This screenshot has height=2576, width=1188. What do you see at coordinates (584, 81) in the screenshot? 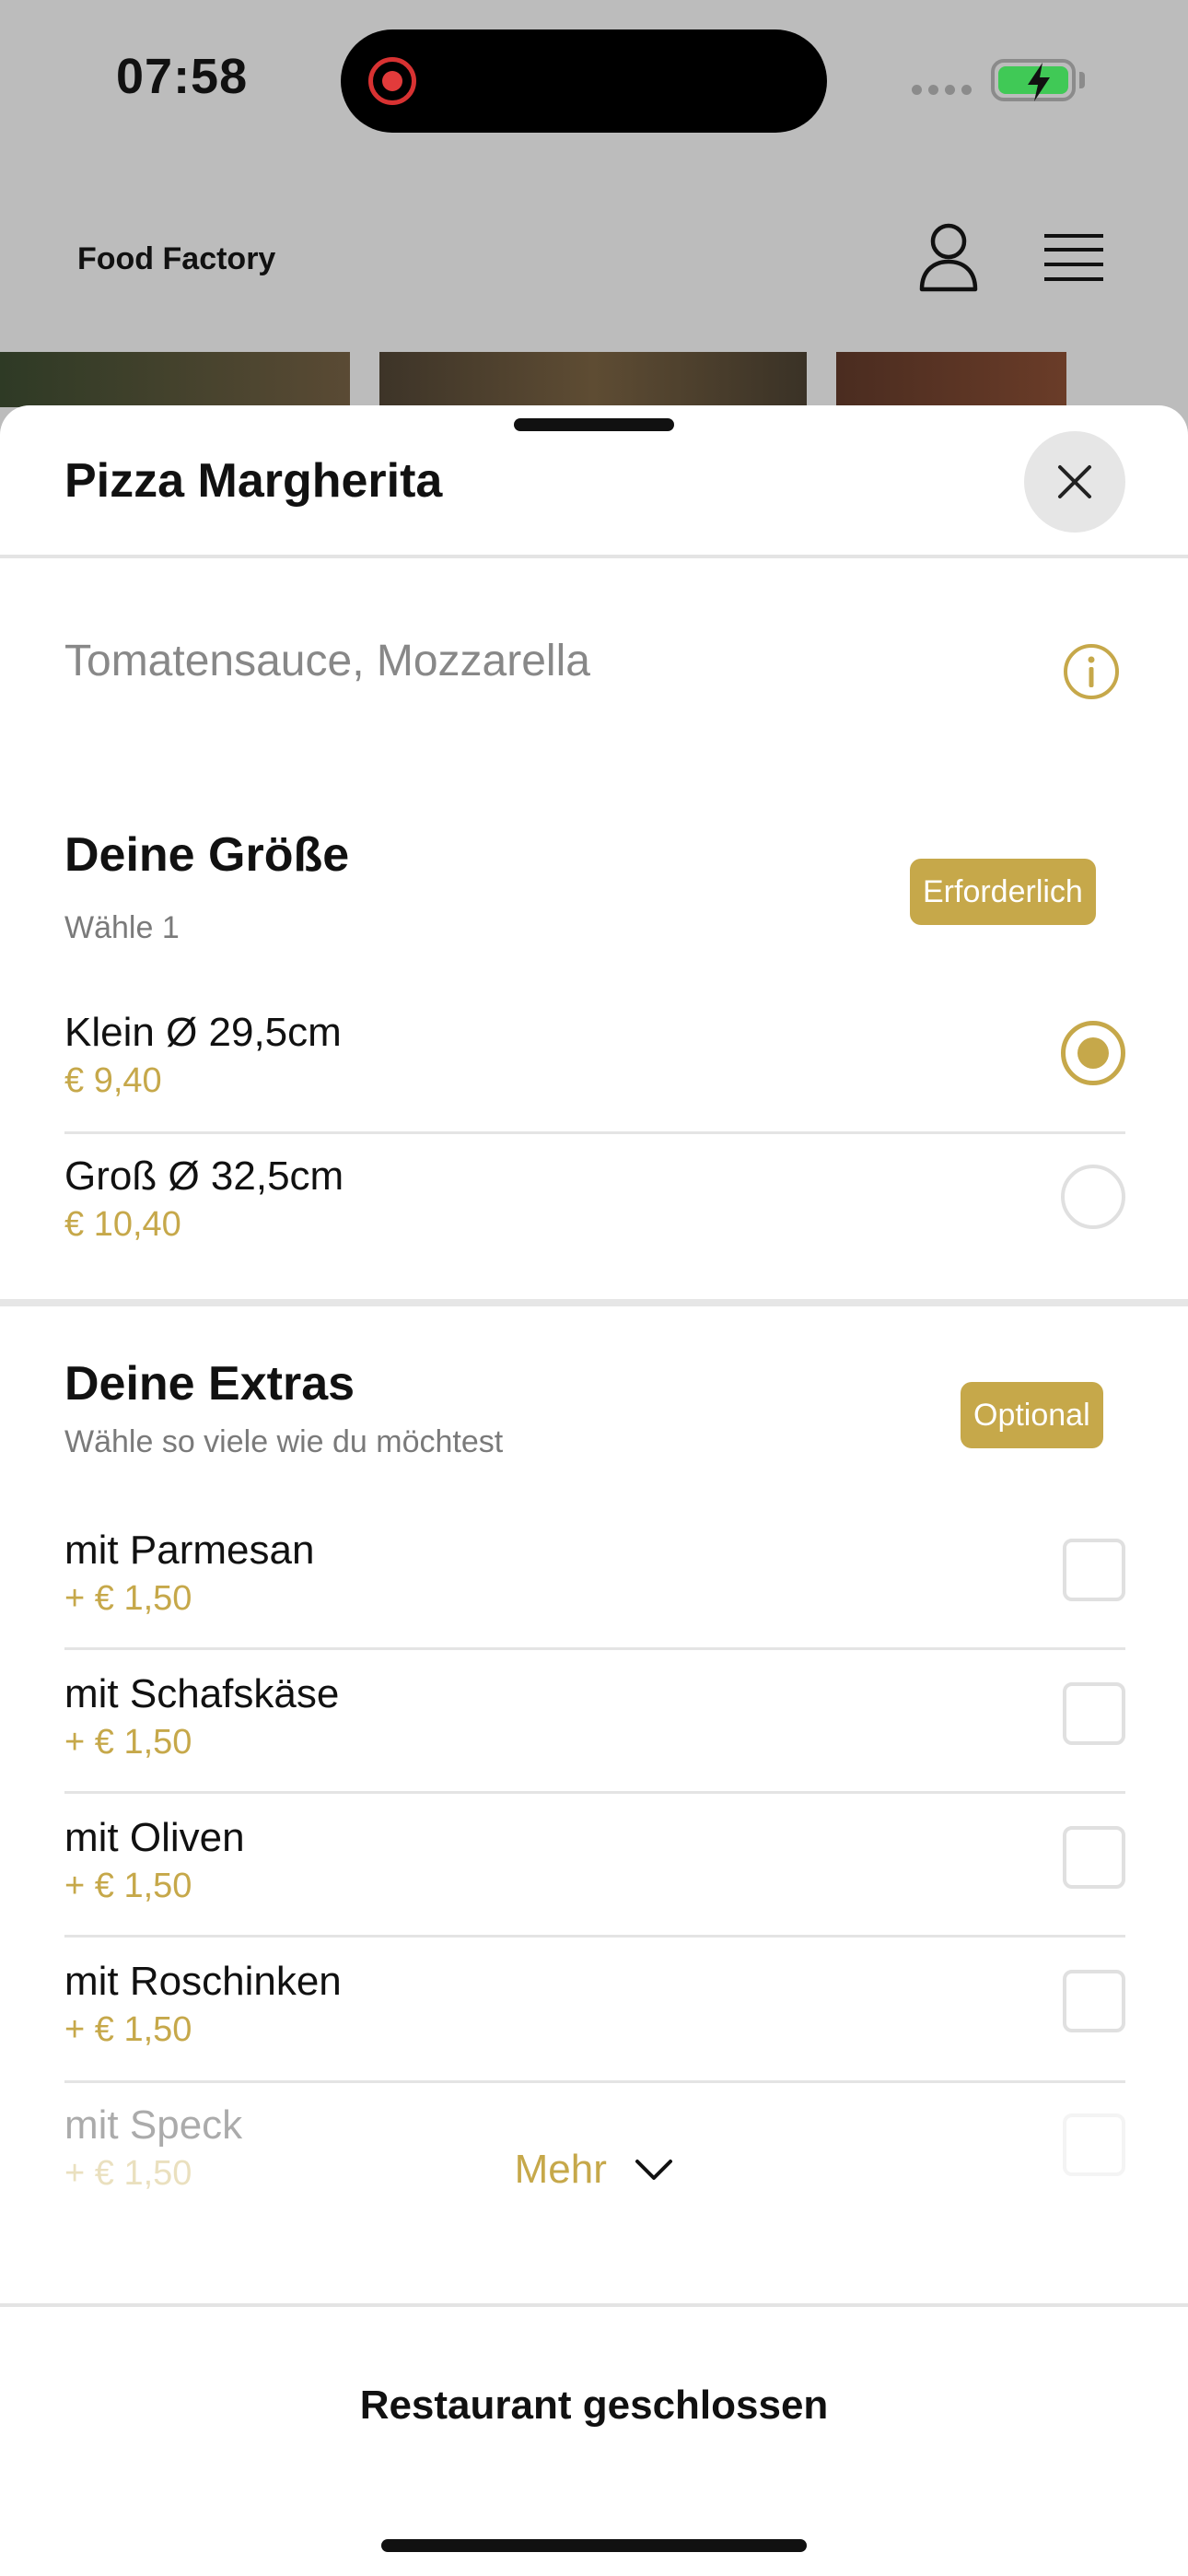
I see `dynamic-island` at bounding box center [584, 81].